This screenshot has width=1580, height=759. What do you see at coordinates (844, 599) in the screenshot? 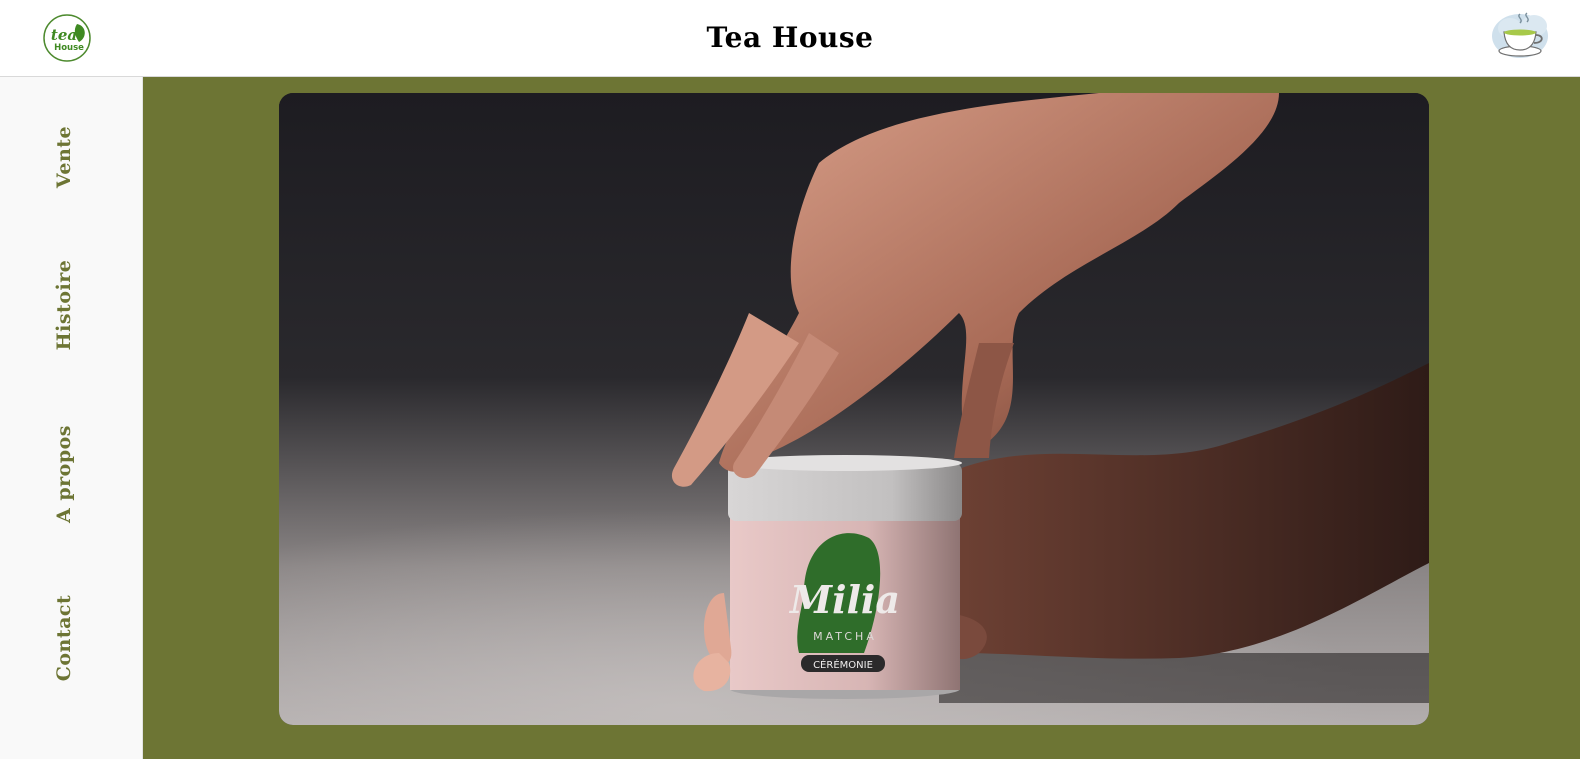
I see `jar-brand-text: Milia` at bounding box center [844, 599].